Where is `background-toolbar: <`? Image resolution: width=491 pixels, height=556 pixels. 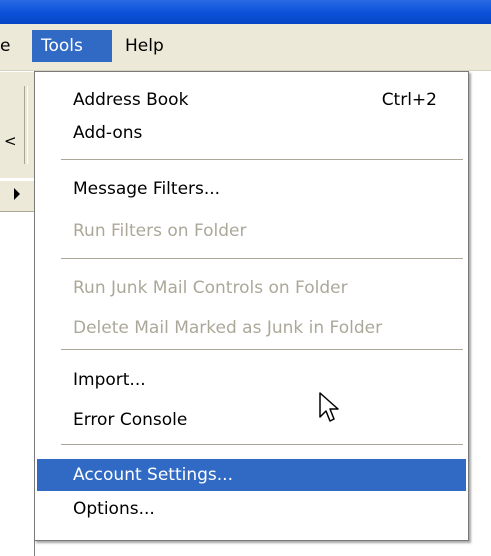 background-toolbar: < is located at coordinates (17, 125).